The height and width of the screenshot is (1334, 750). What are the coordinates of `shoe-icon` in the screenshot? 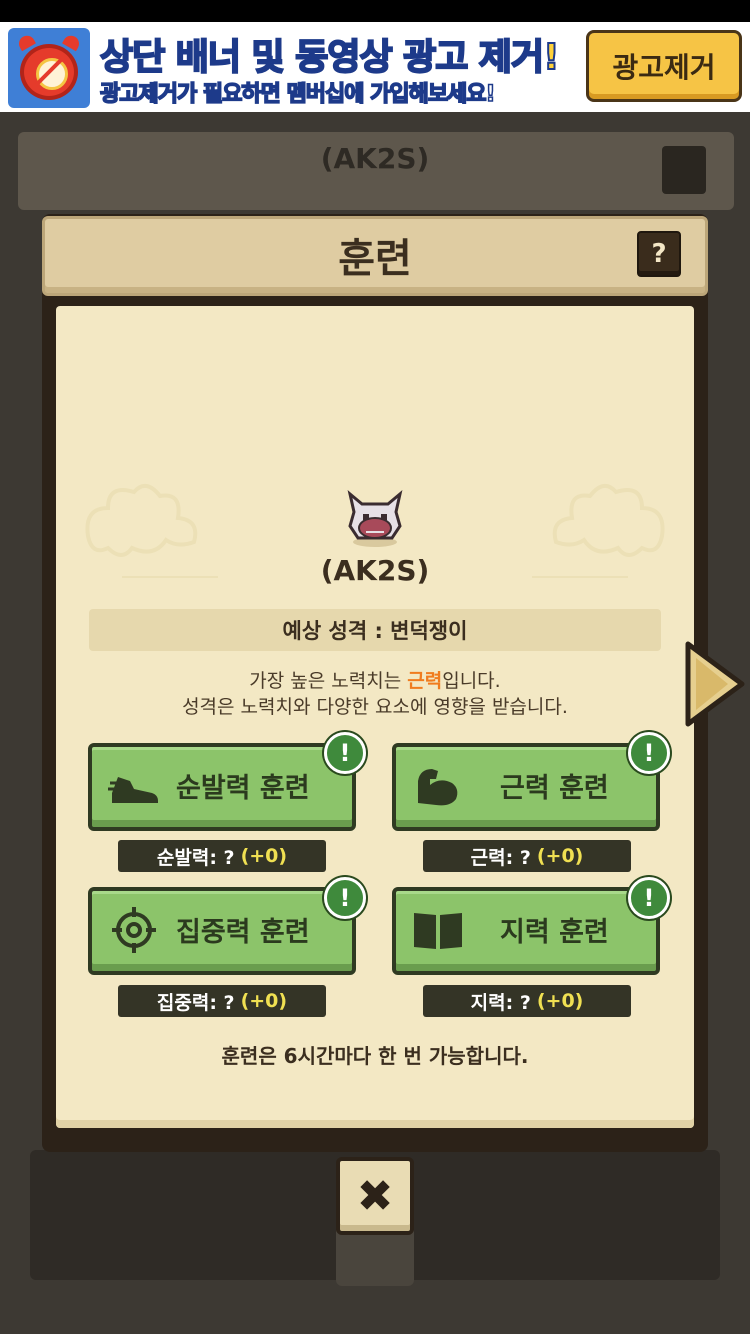 It's located at (133, 790).